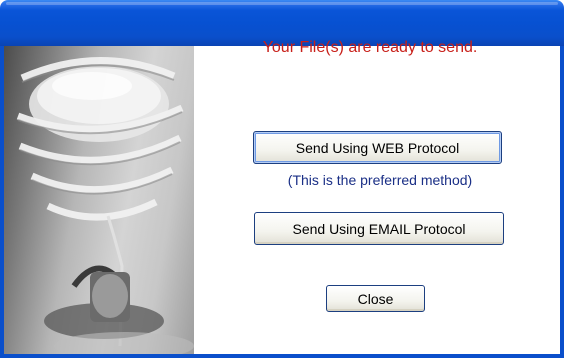 This screenshot has height=358, width=564. Describe the element at coordinates (370, 47) in the screenshot. I see `ready-message: Your File(s) are ready to send.` at that location.